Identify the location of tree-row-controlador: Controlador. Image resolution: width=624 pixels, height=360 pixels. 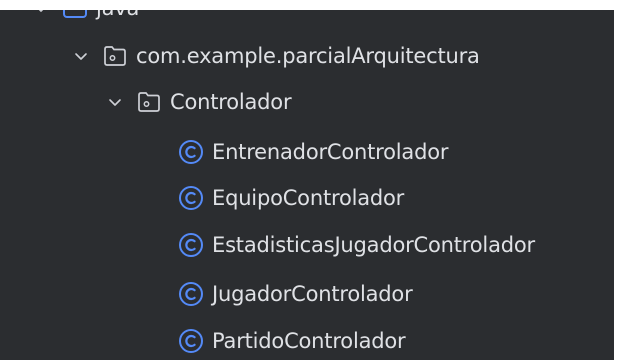
(198, 102).